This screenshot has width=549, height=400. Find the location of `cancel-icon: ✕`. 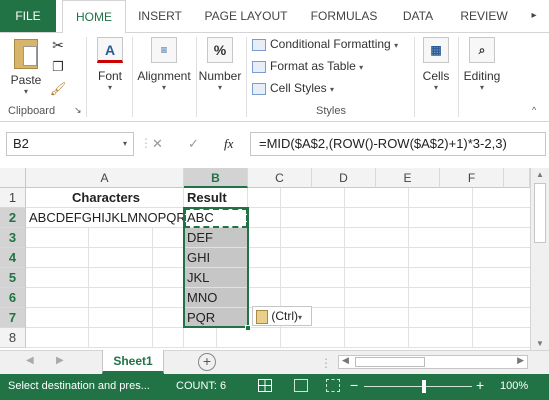

cancel-icon: ✕ is located at coordinates (157, 144).